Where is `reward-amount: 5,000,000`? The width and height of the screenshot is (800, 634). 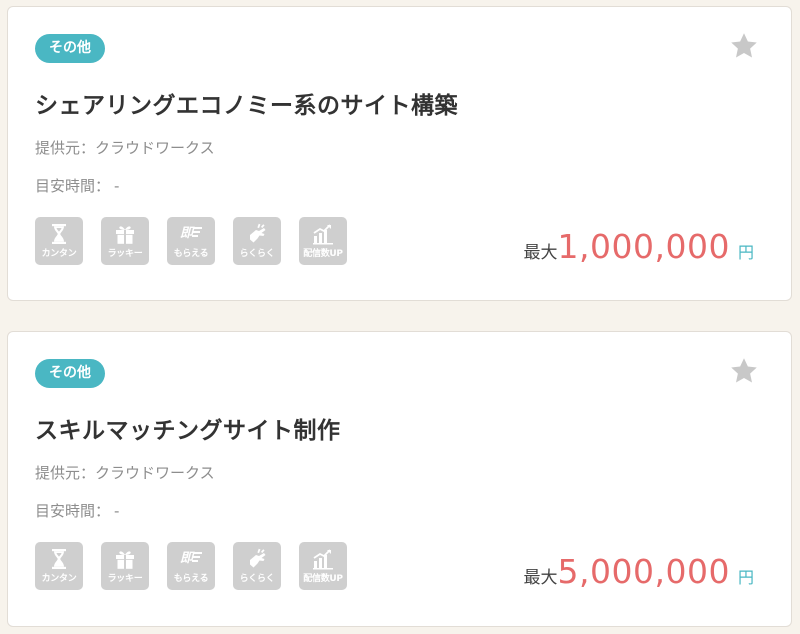
reward-amount: 5,000,000 is located at coordinates (643, 571).